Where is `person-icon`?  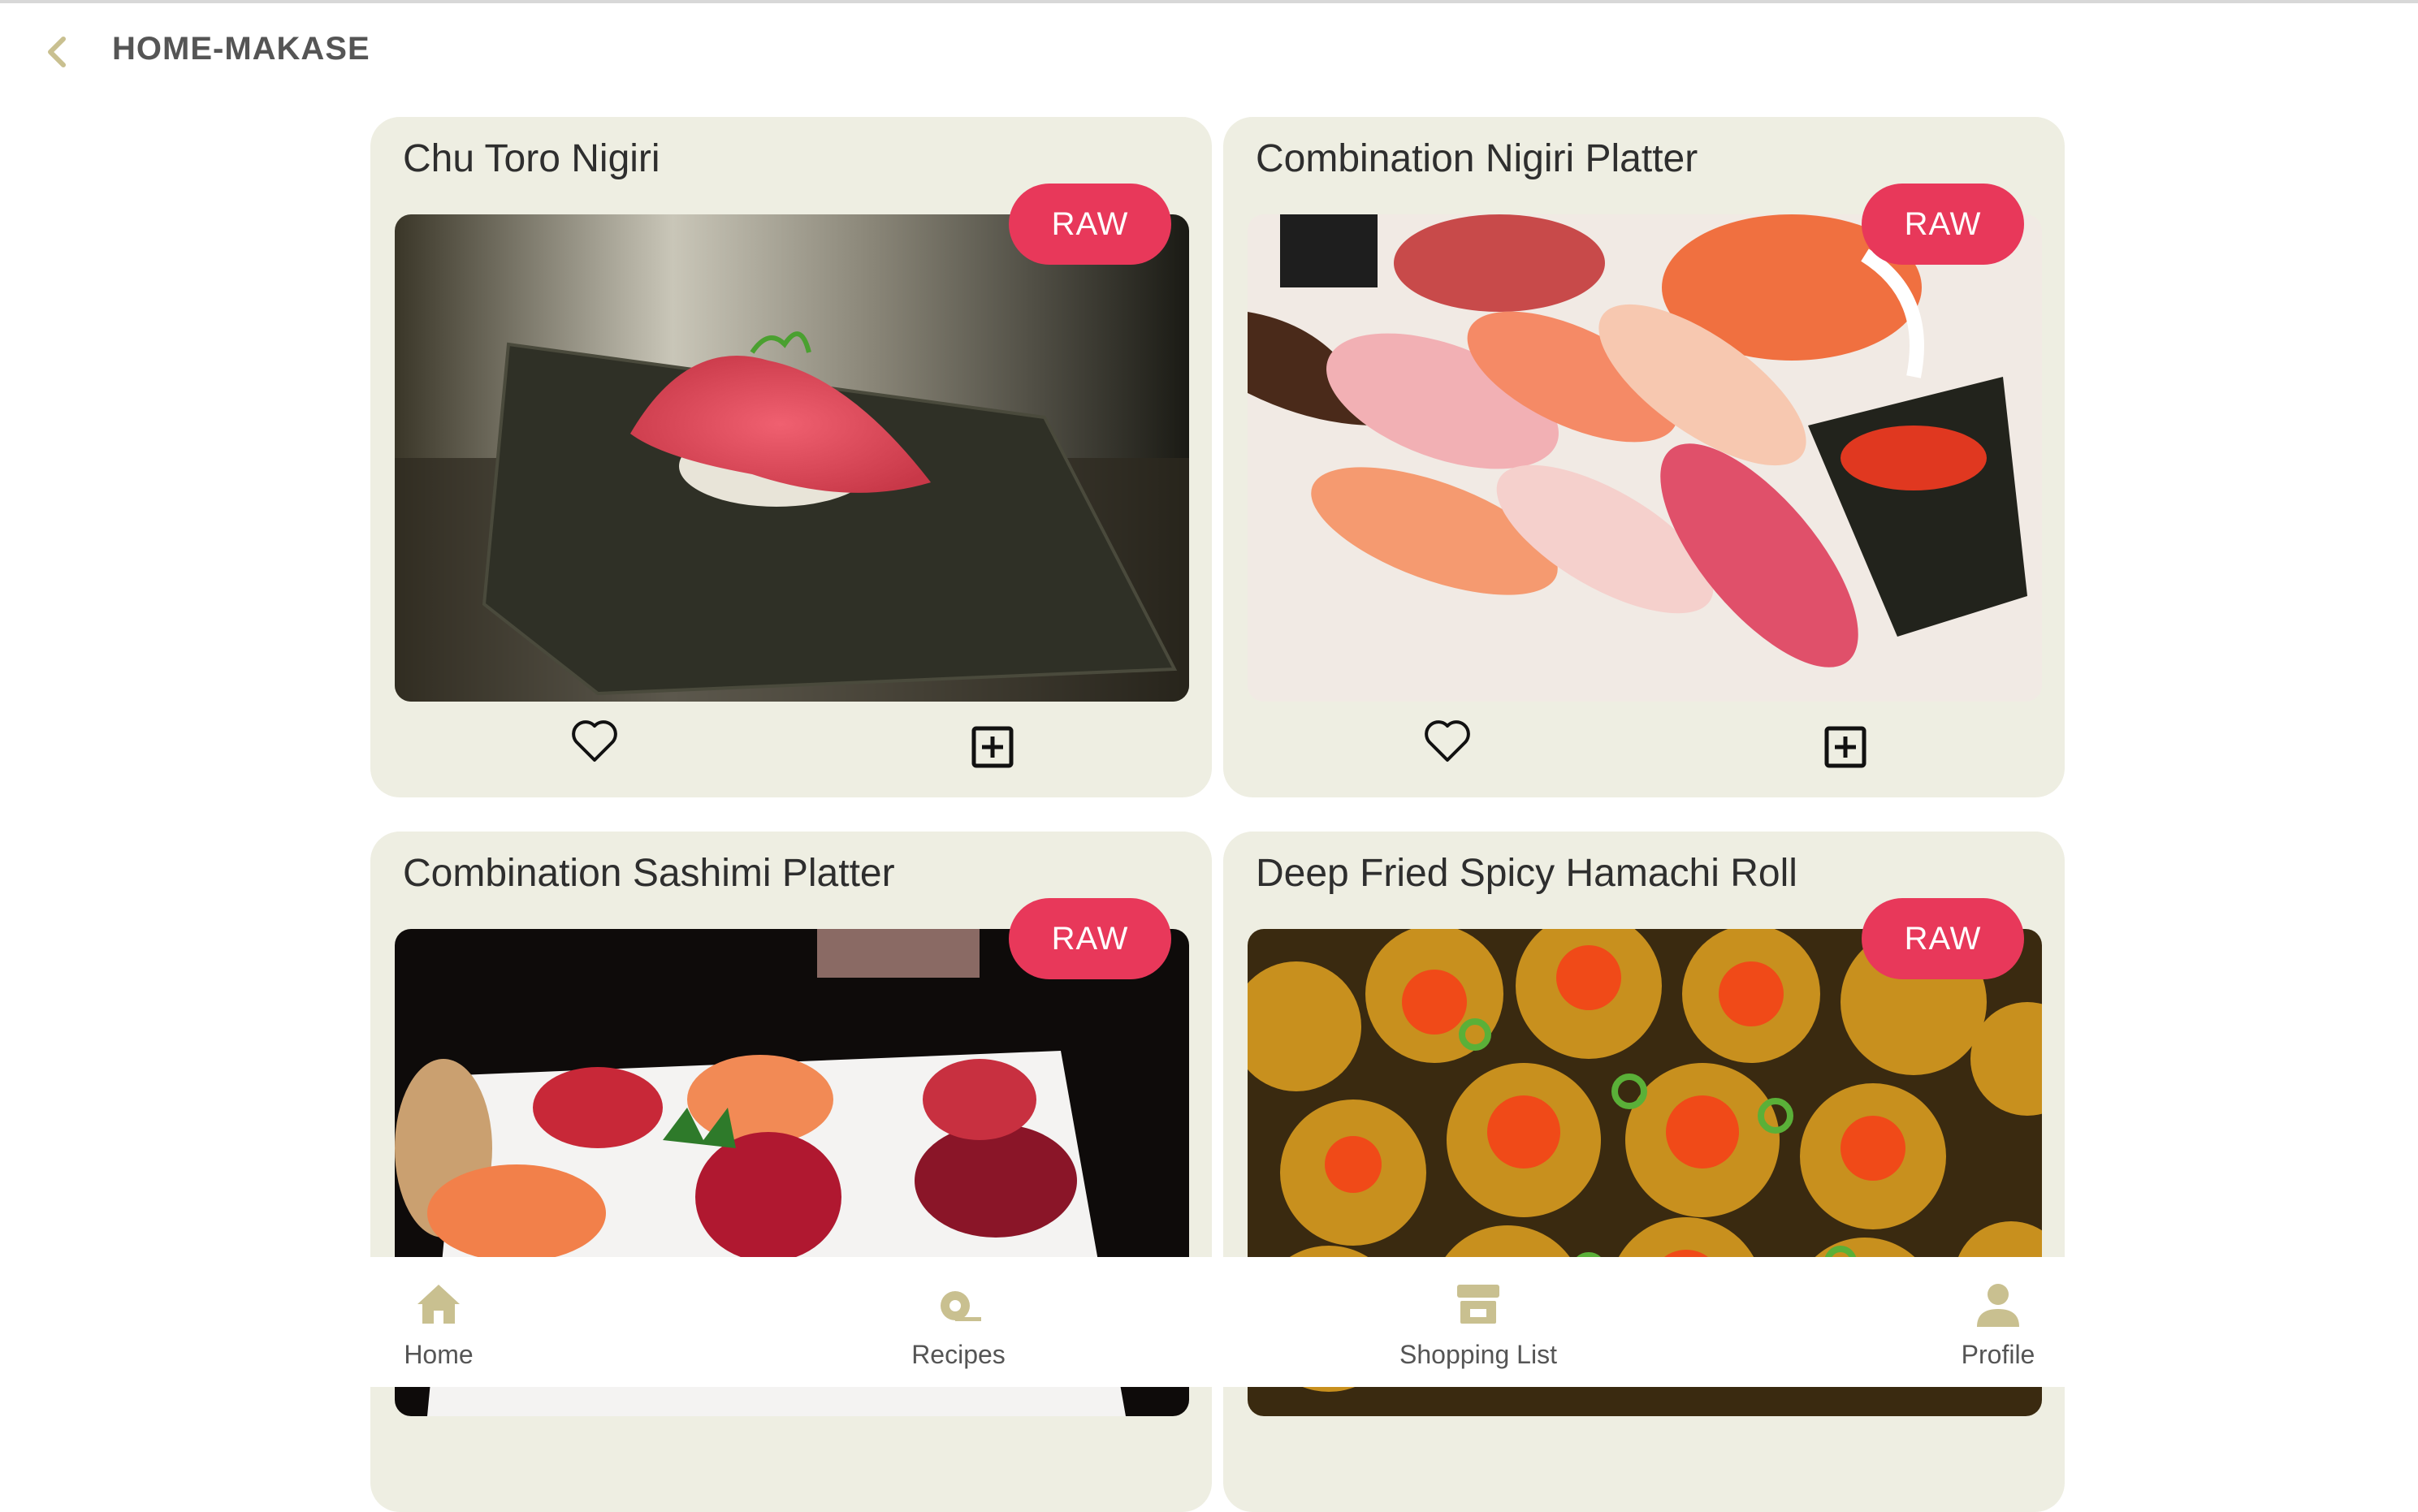 person-icon is located at coordinates (1998, 1305).